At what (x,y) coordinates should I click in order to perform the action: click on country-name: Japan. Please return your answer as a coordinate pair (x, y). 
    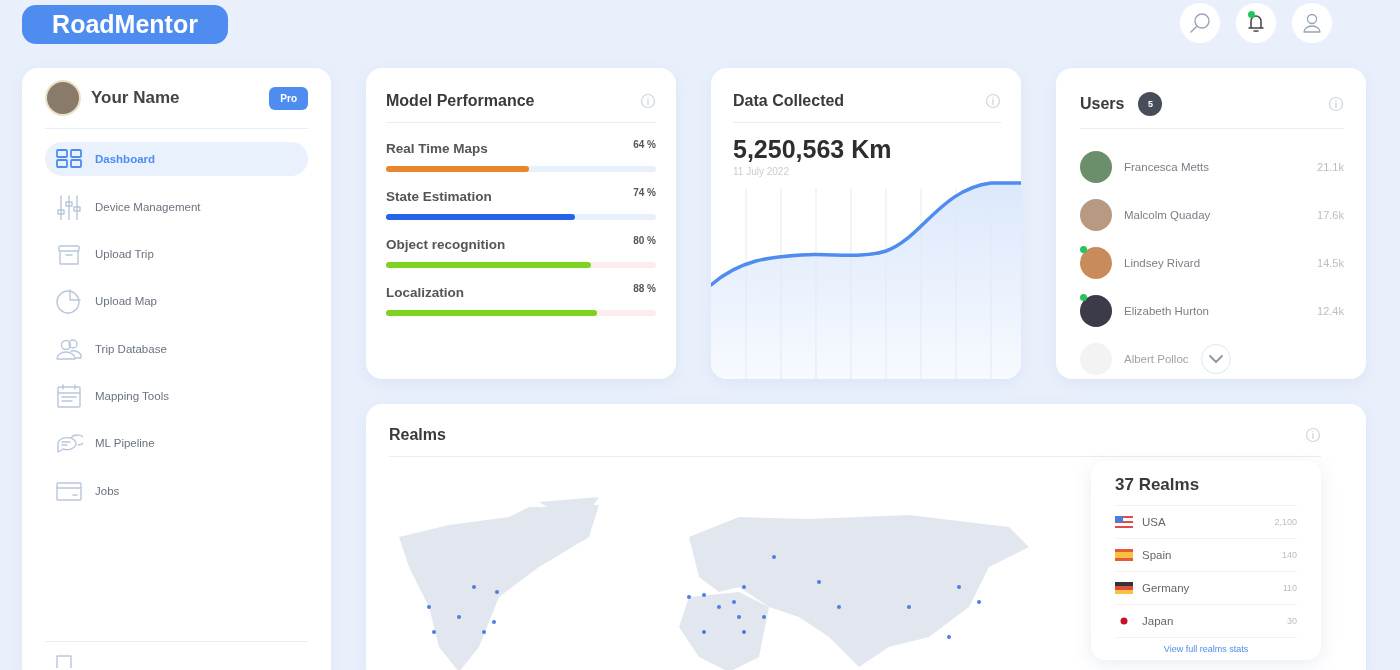
    Looking at the image, I should click on (1158, 621).